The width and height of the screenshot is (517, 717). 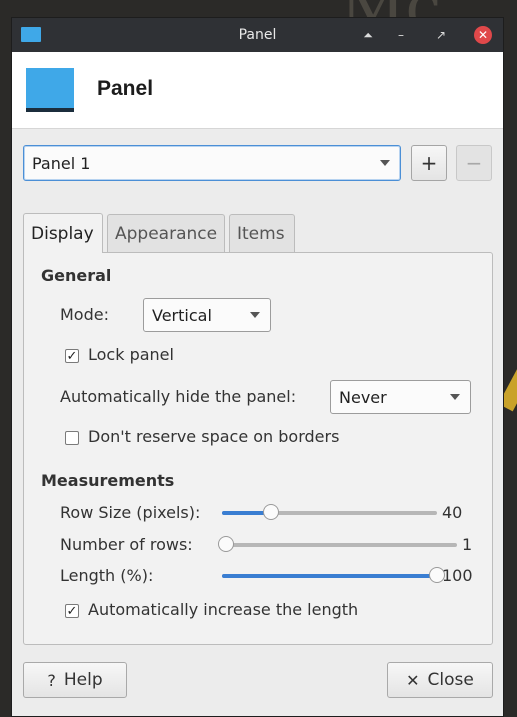 I want to click on length-slider, so click(x=333, y=575).